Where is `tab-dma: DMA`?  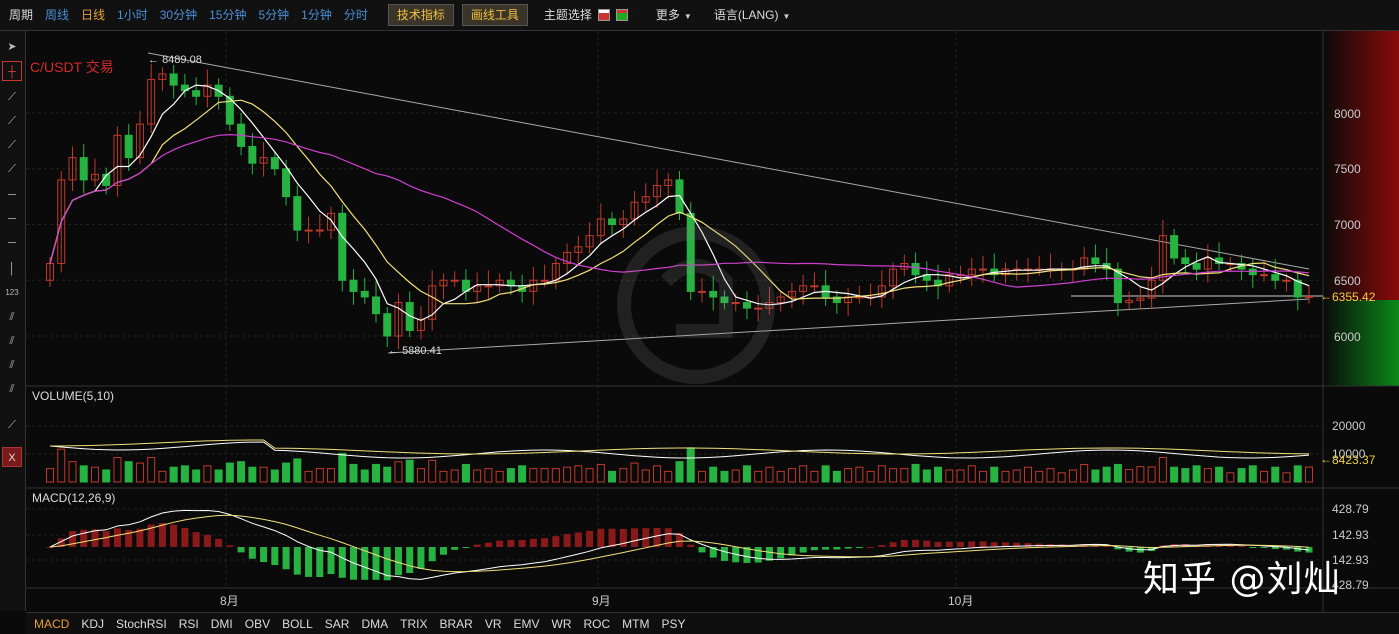
tab-dma: DMA is located at coordinates (374, 624).